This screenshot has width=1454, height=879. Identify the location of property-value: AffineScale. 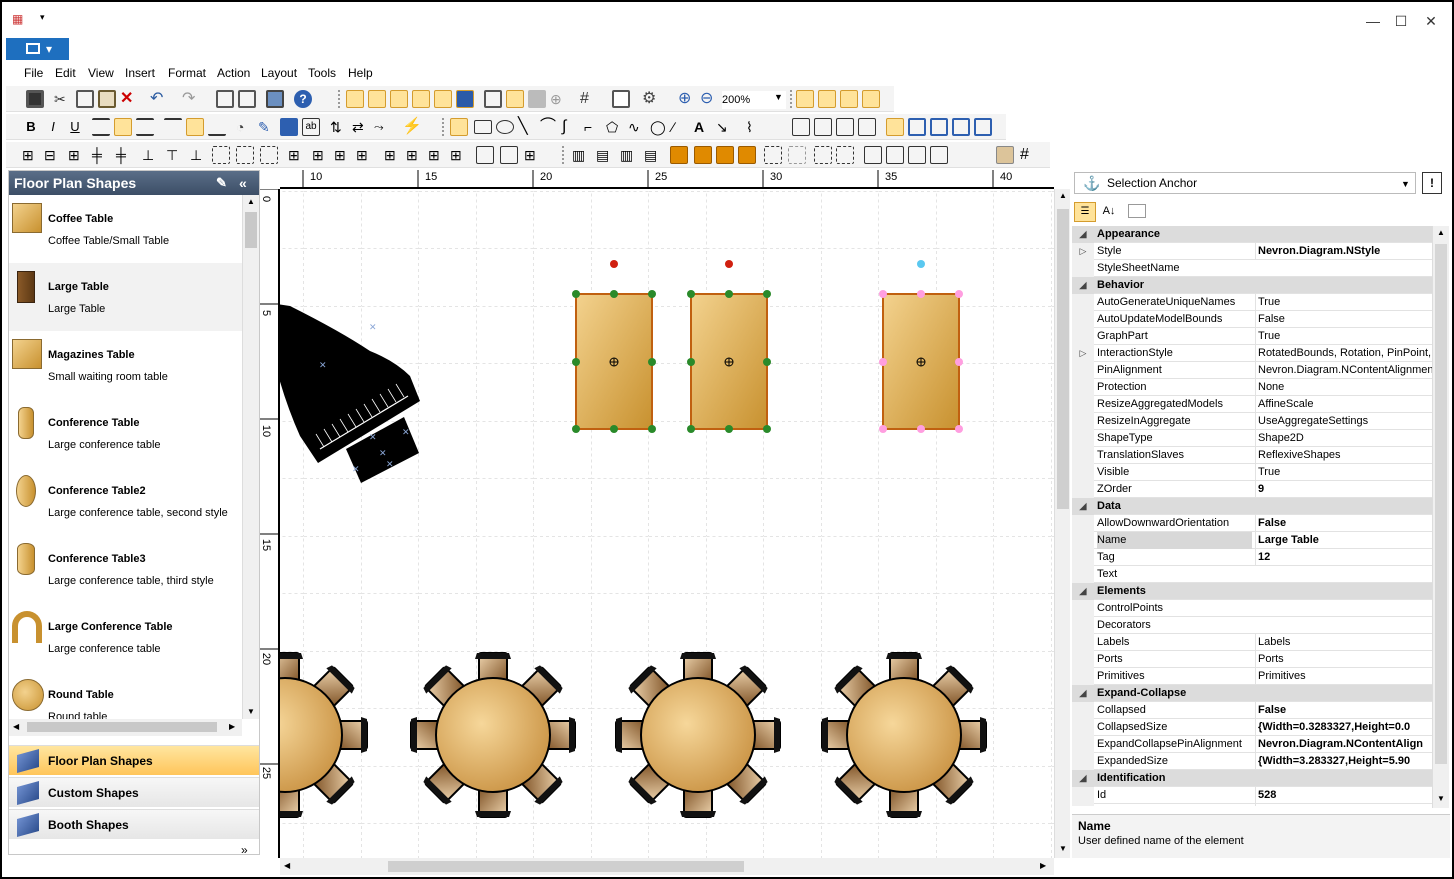
(1343, 404).